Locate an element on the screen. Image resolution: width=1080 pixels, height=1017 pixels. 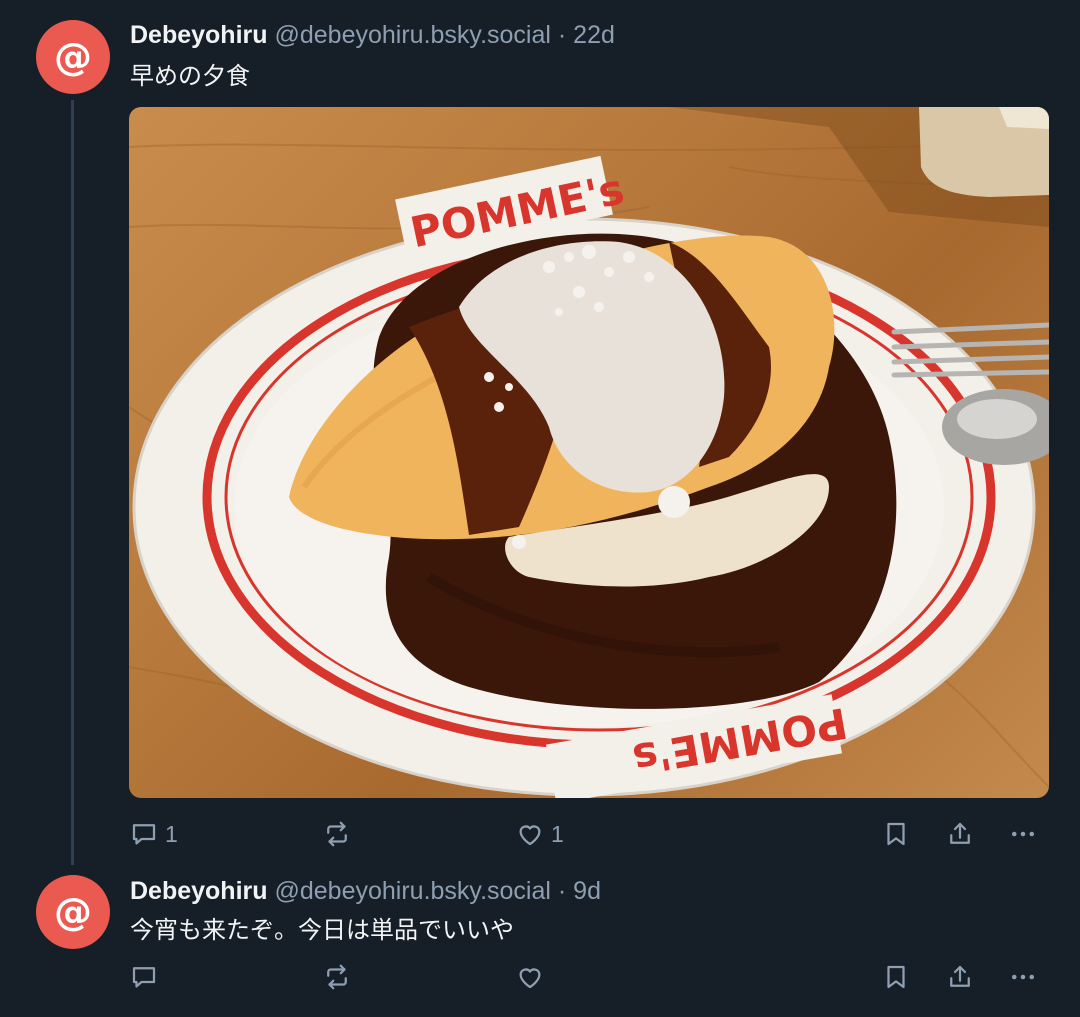
post-actions is located at coordinates (540, 977).